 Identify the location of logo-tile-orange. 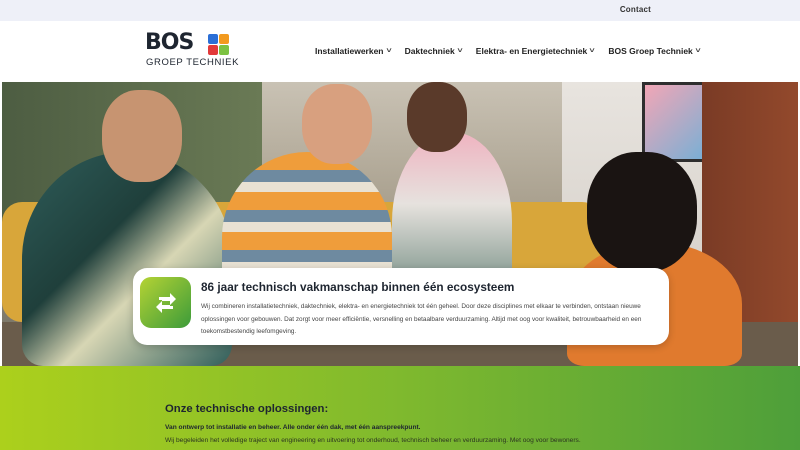
(224, 39).